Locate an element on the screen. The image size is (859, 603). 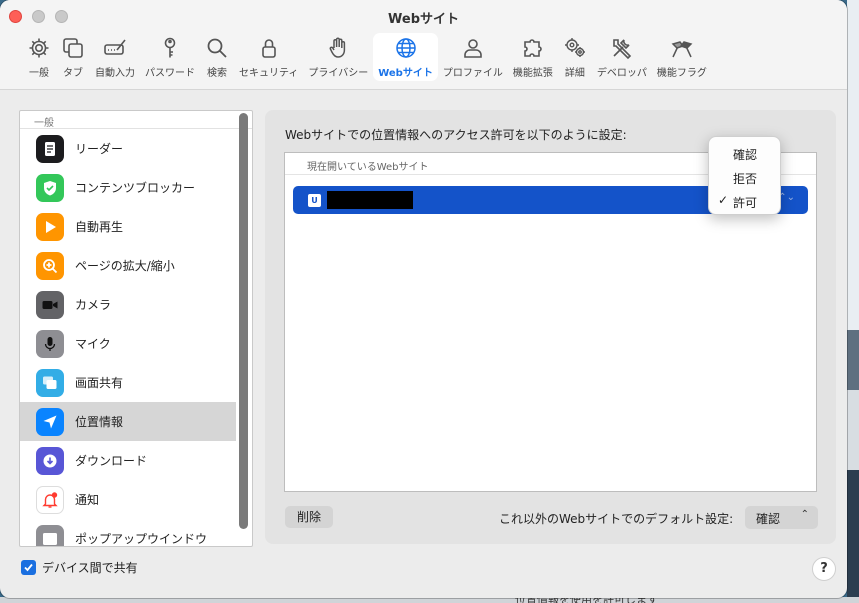
window-title: Webサイト is located at coordinates (423, 19).